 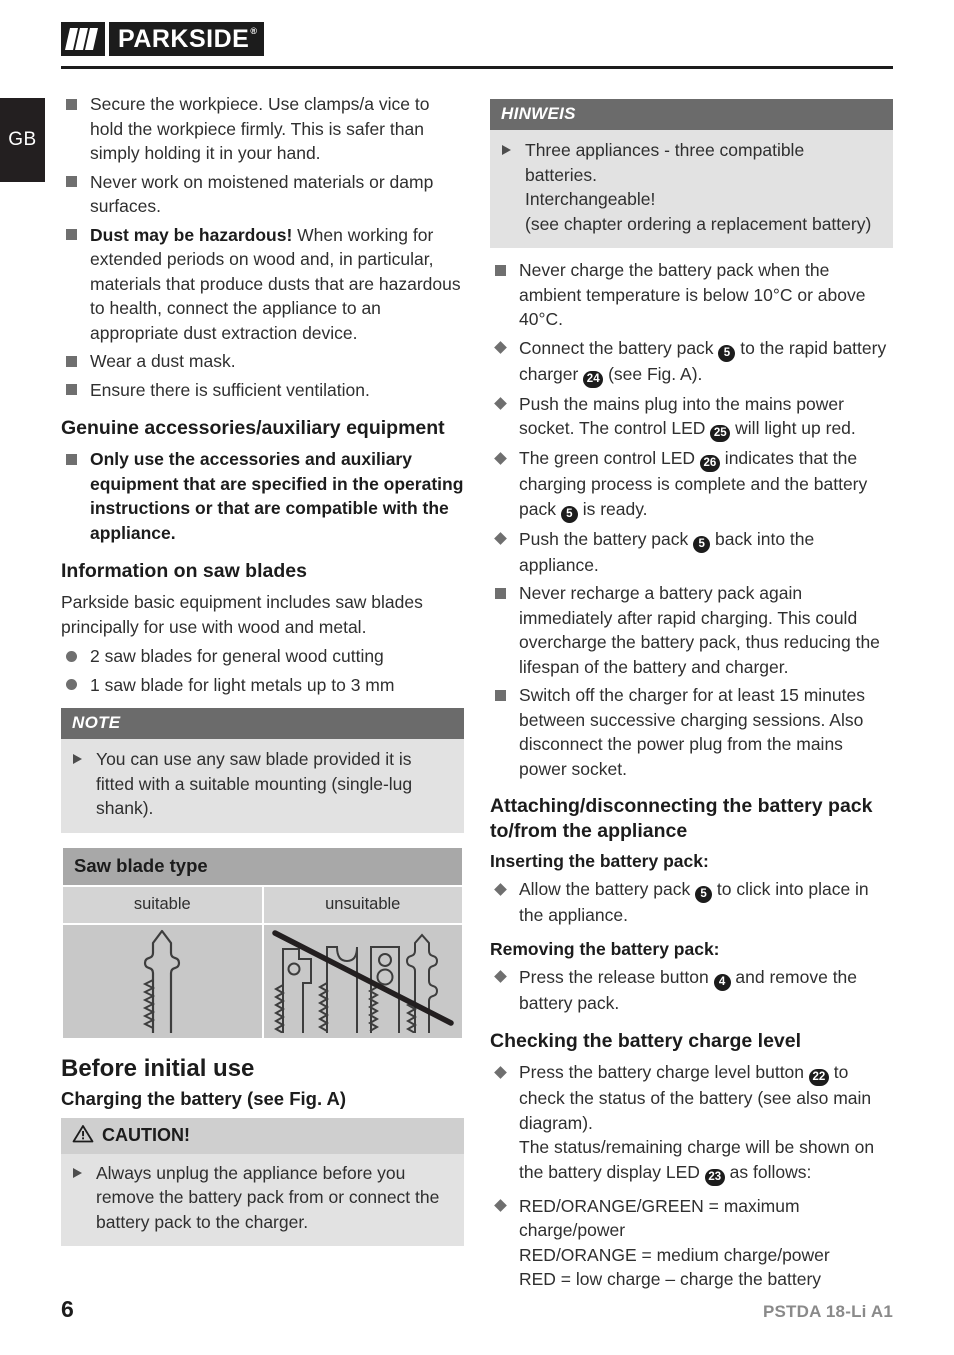 I want to click on reference-number-badge: 24, so click(x=593, y=379).